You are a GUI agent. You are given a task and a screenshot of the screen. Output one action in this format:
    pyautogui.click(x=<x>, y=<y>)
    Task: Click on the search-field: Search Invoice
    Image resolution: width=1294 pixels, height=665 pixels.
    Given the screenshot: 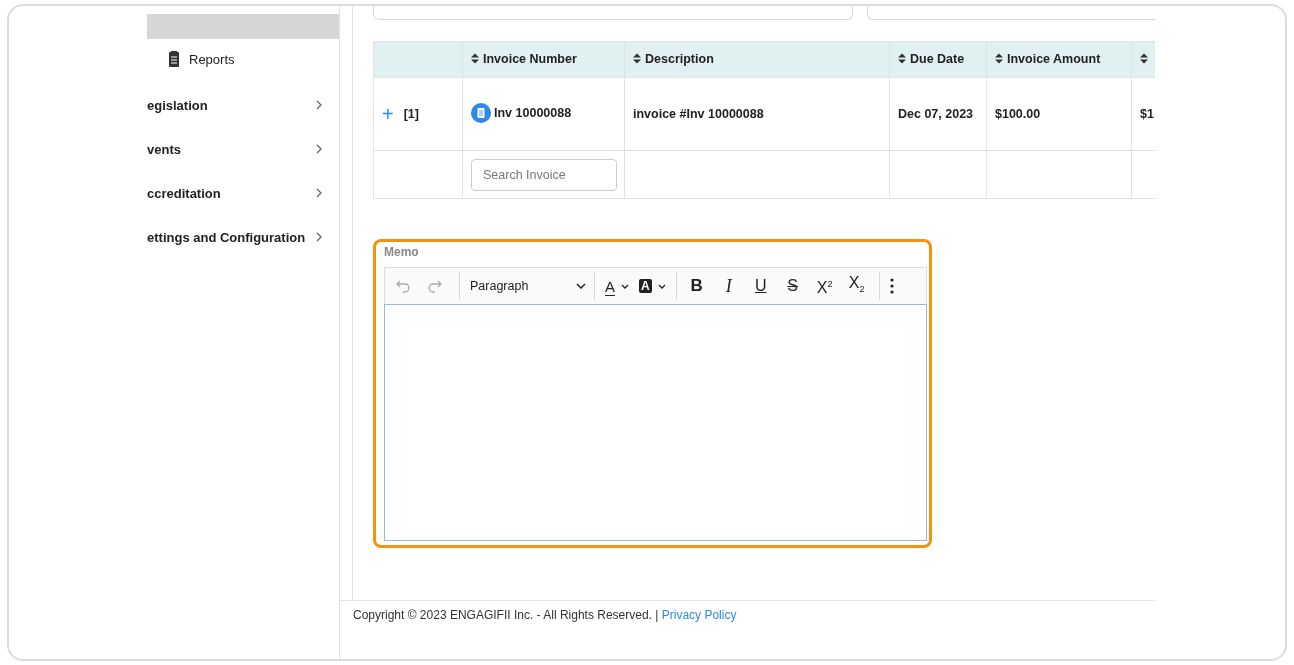 What is the action you would take?
    pyautogui.click(x=544, y=174)
    